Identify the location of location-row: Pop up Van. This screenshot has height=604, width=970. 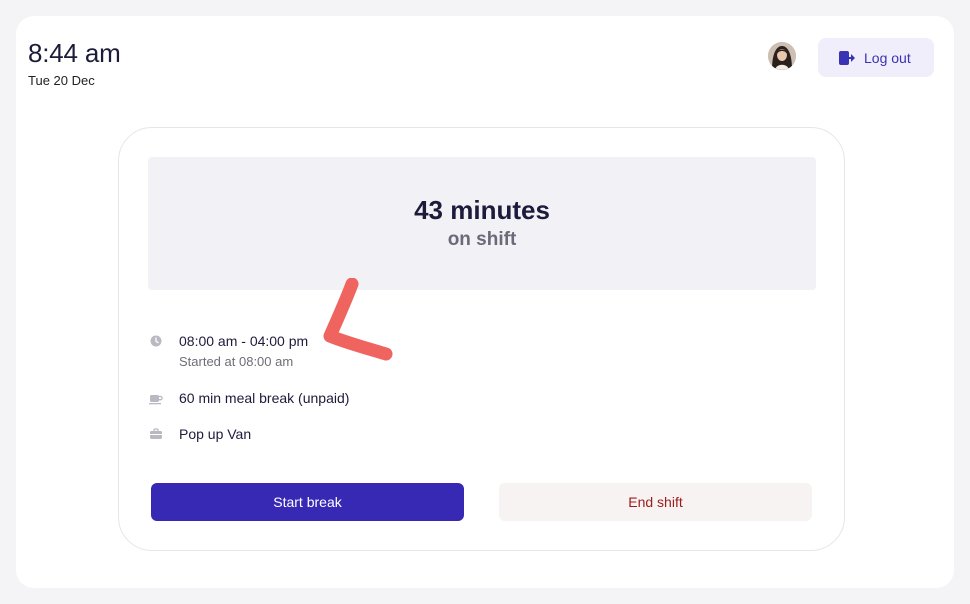
(200, 434).